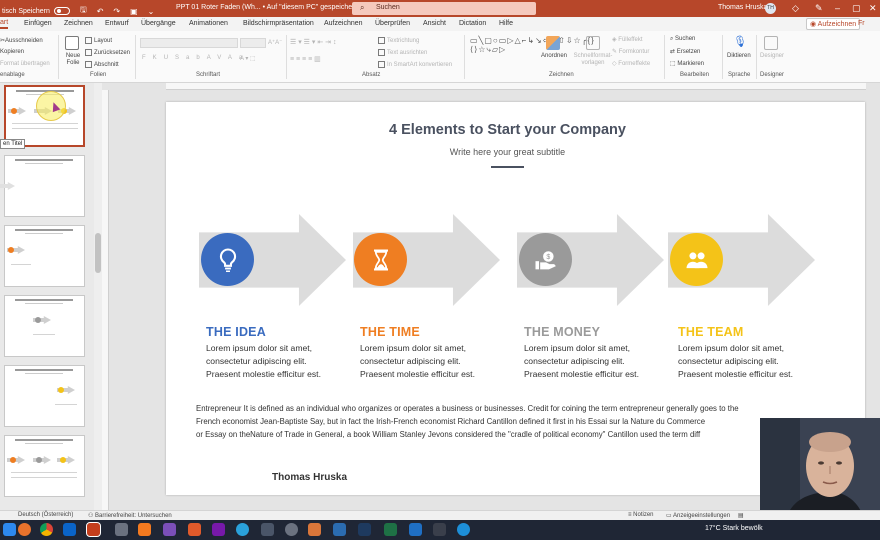 The height and width of the screenshot is (540, 880). Describe the element at coordinates (398, 40) in the screenshot. I see `text-direction-button: Textrichtung` at that location.